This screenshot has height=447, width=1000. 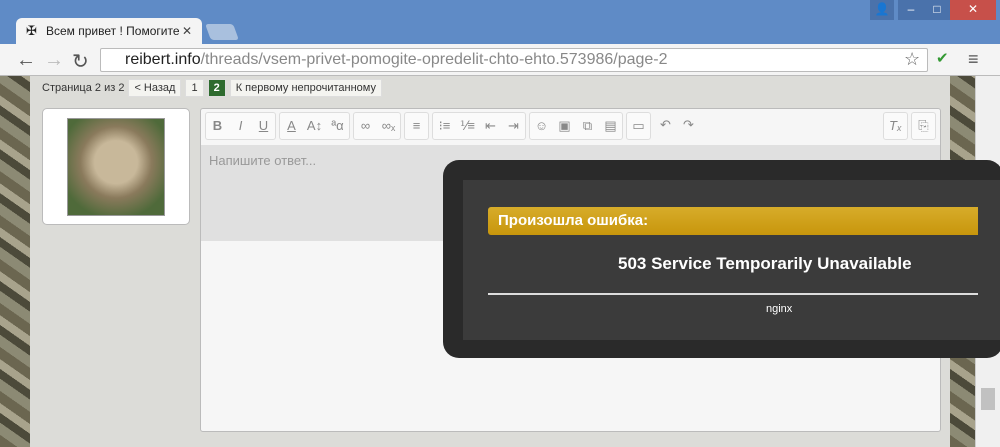 I want to click on menu-icon: ≡, so click(x=973, y=59).